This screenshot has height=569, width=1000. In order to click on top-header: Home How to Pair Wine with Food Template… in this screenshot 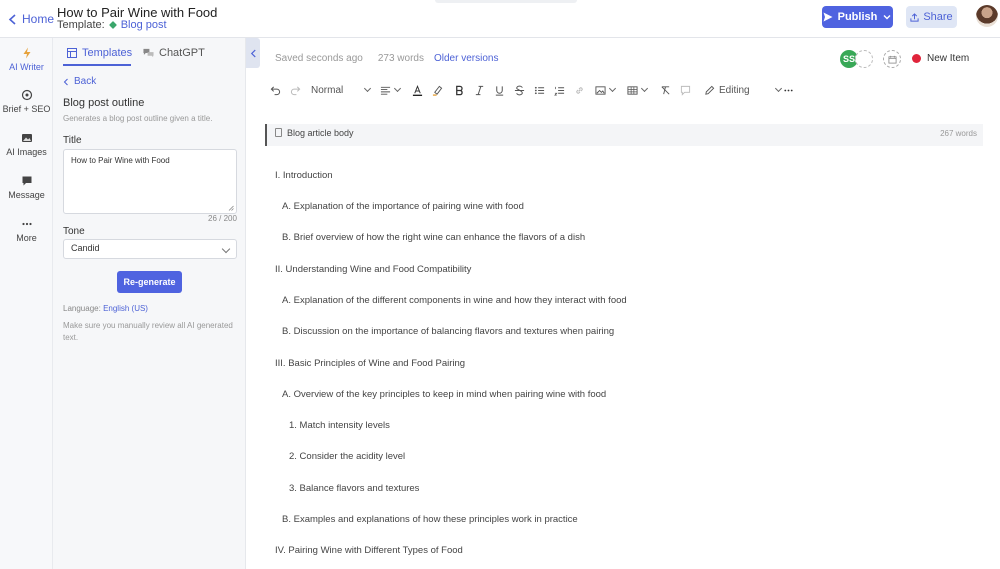, I will do `click(500, 19)`.